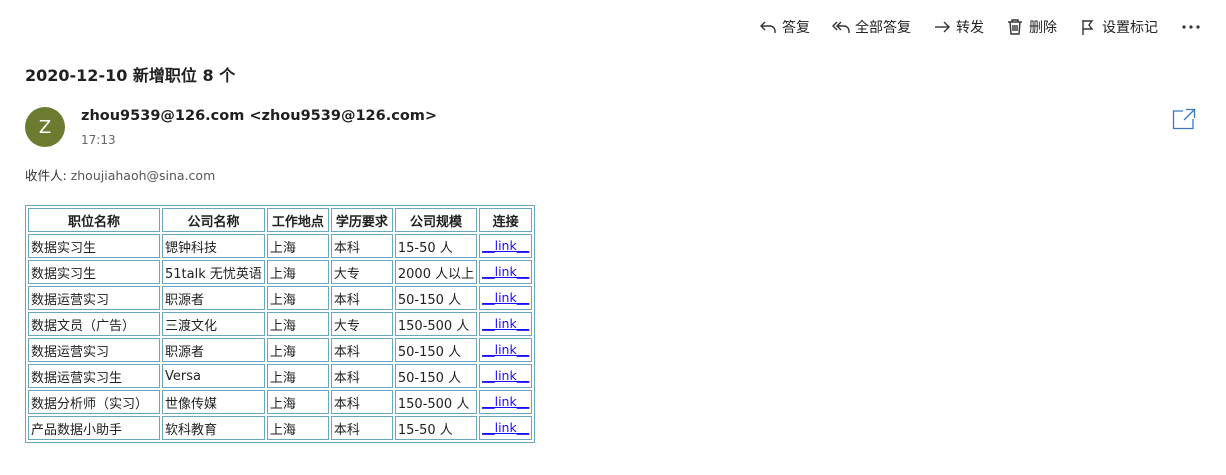 The width and height of the screenshot is (1226, 475). I want to click on job-title-cell: 产品数据小助手, so click(94, 428).